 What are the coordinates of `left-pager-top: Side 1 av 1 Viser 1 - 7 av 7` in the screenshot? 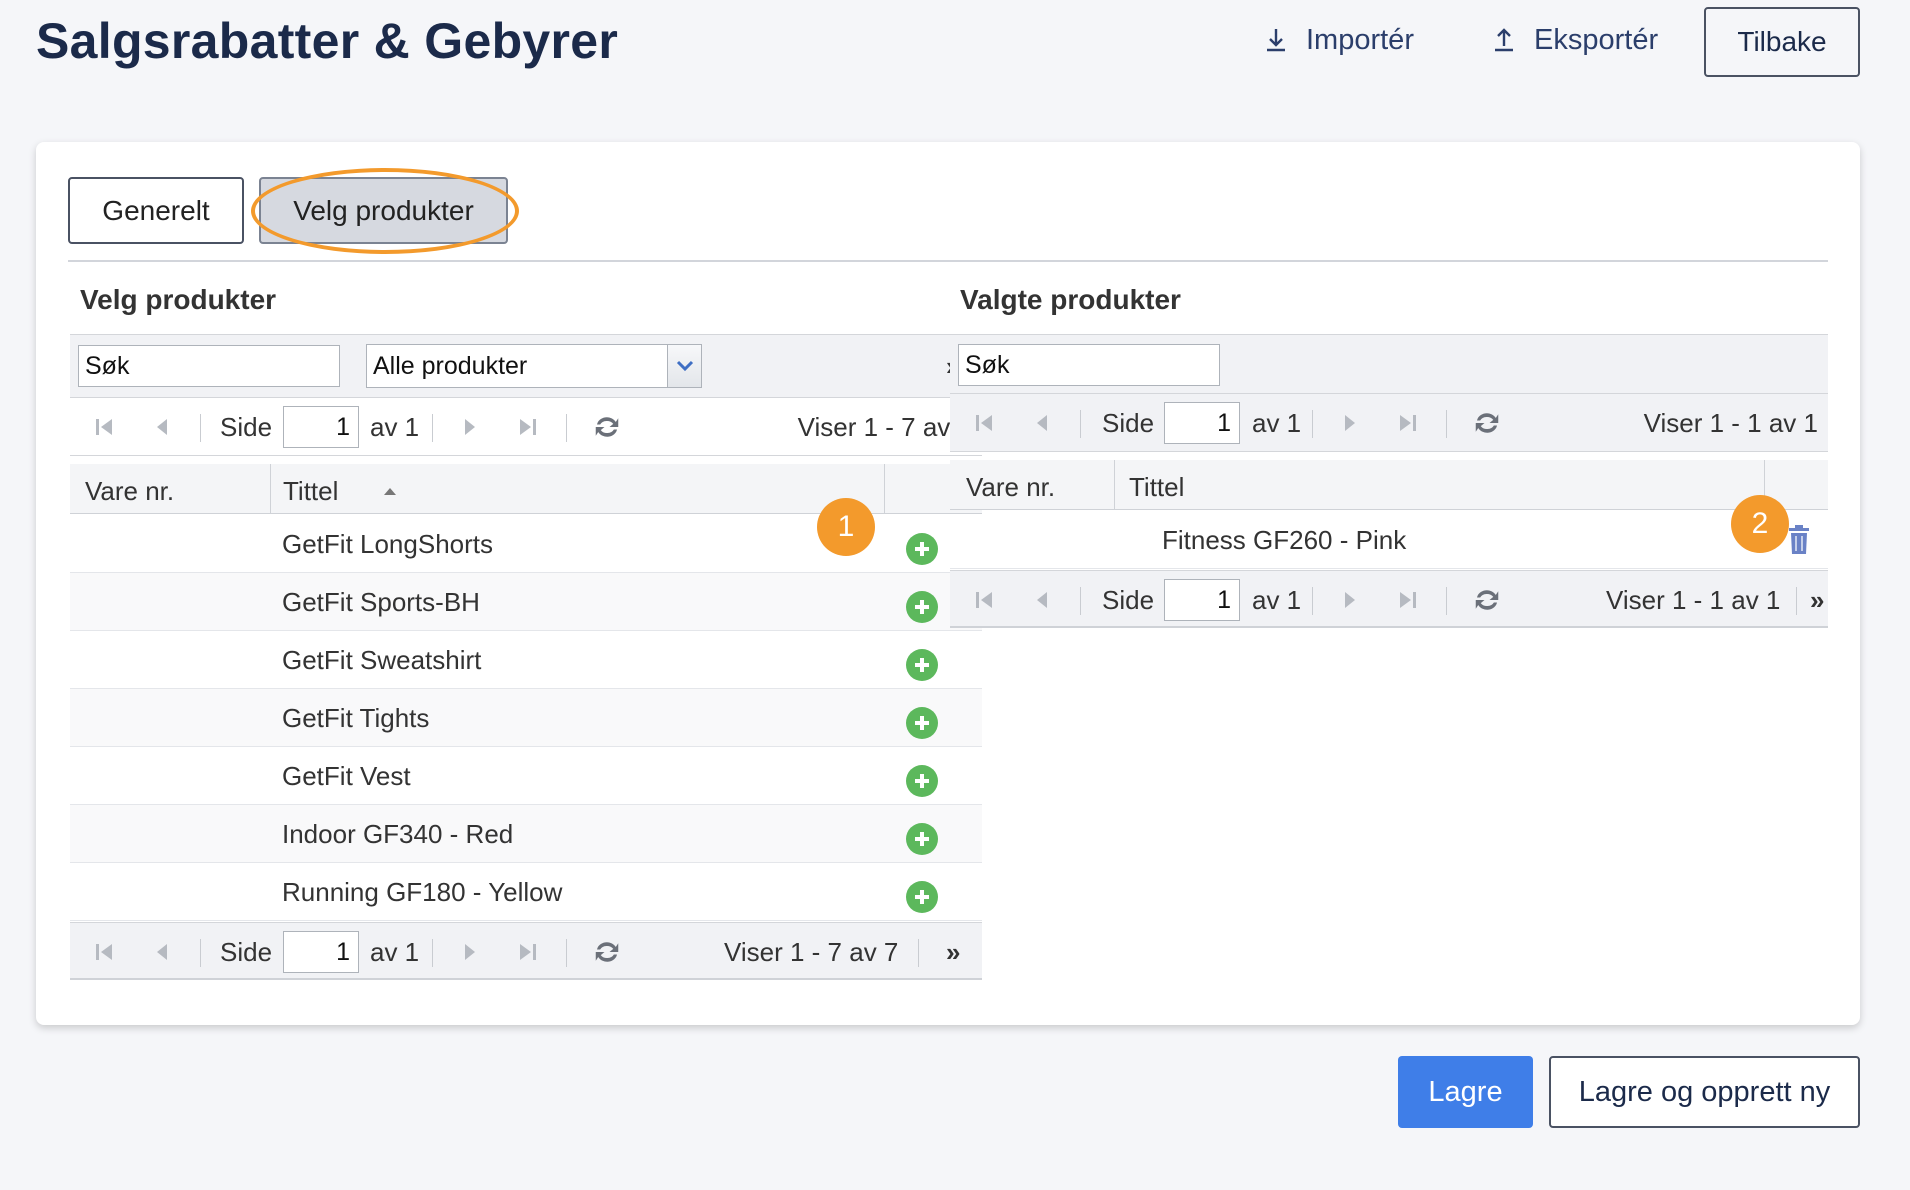 It's located at (526, 427).